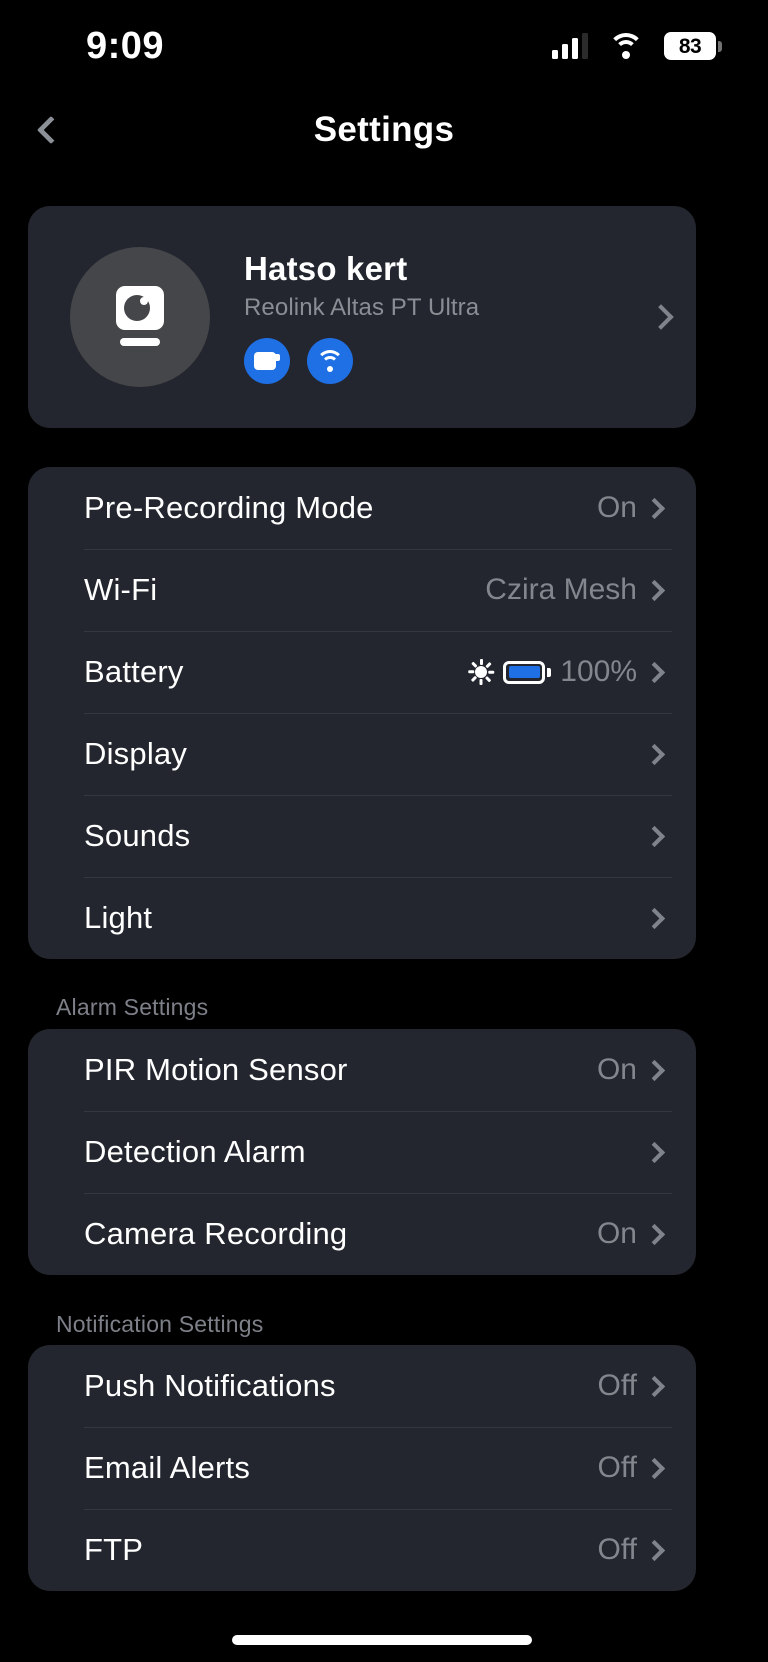  Describe the element at coordinates (121, 589) in the screenshot. I see `row-label: Wi-Fi` at that location.